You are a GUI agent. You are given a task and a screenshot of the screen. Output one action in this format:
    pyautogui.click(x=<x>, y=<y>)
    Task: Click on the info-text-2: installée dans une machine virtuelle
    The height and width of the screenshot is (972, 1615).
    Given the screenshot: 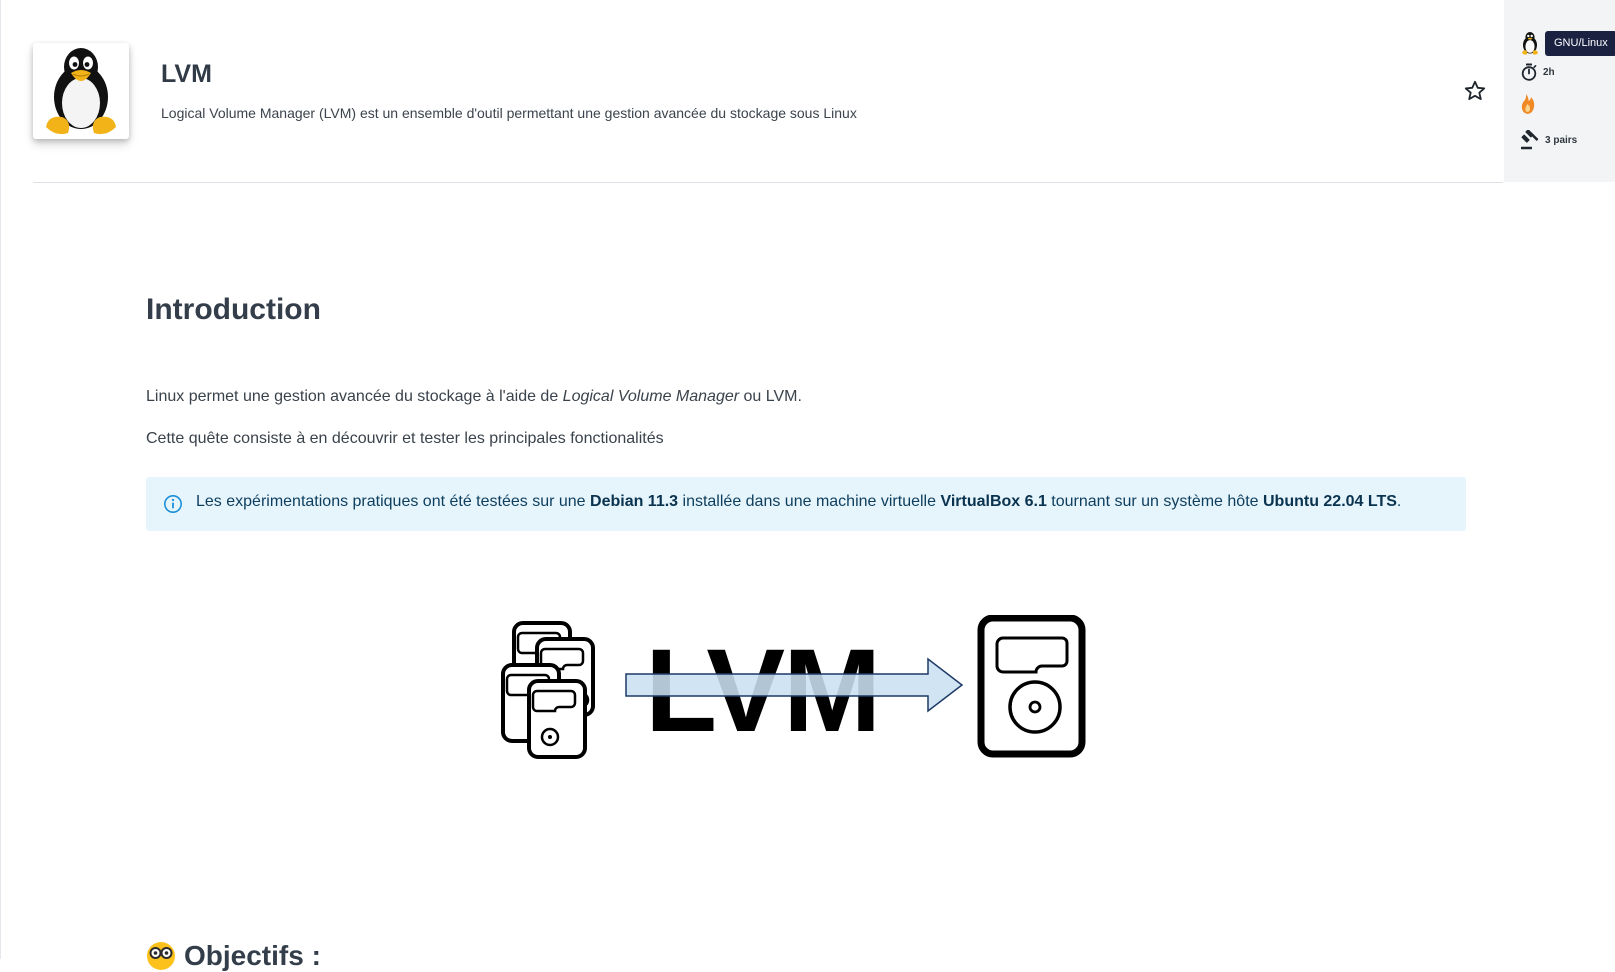 What is the action you would take?
    pyautogui.click(x=809, y=501)
    